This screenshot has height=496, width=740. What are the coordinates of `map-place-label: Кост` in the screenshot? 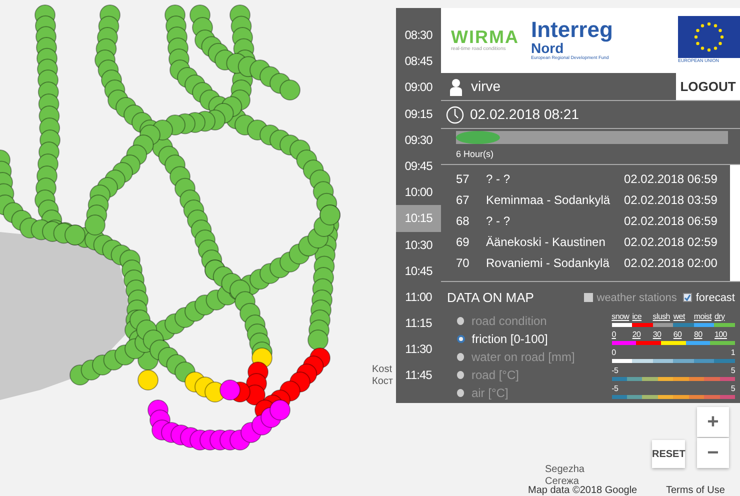 It's located at (382, 382).